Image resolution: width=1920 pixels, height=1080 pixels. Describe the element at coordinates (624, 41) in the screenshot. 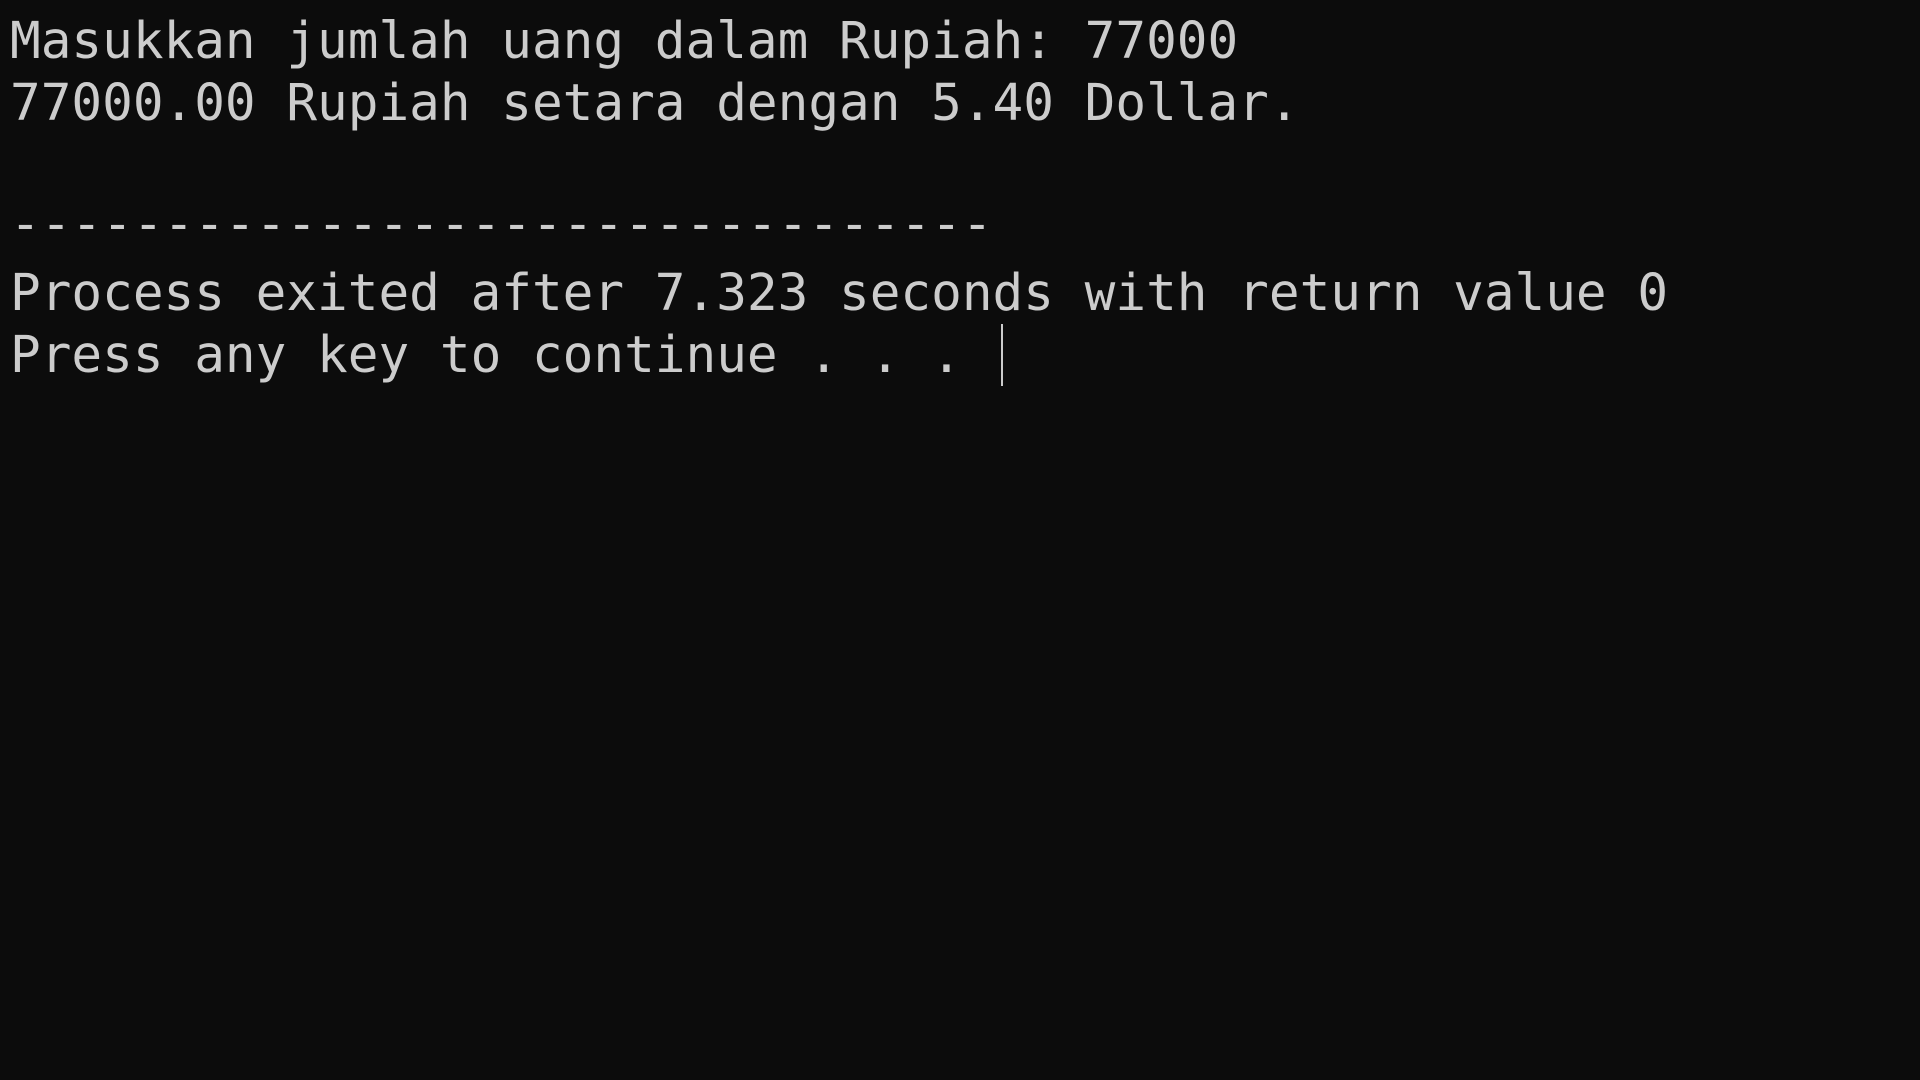

I see `input-prompt-line: Masukkan jumlah uang dalam Rupiah: 77000` at that location.